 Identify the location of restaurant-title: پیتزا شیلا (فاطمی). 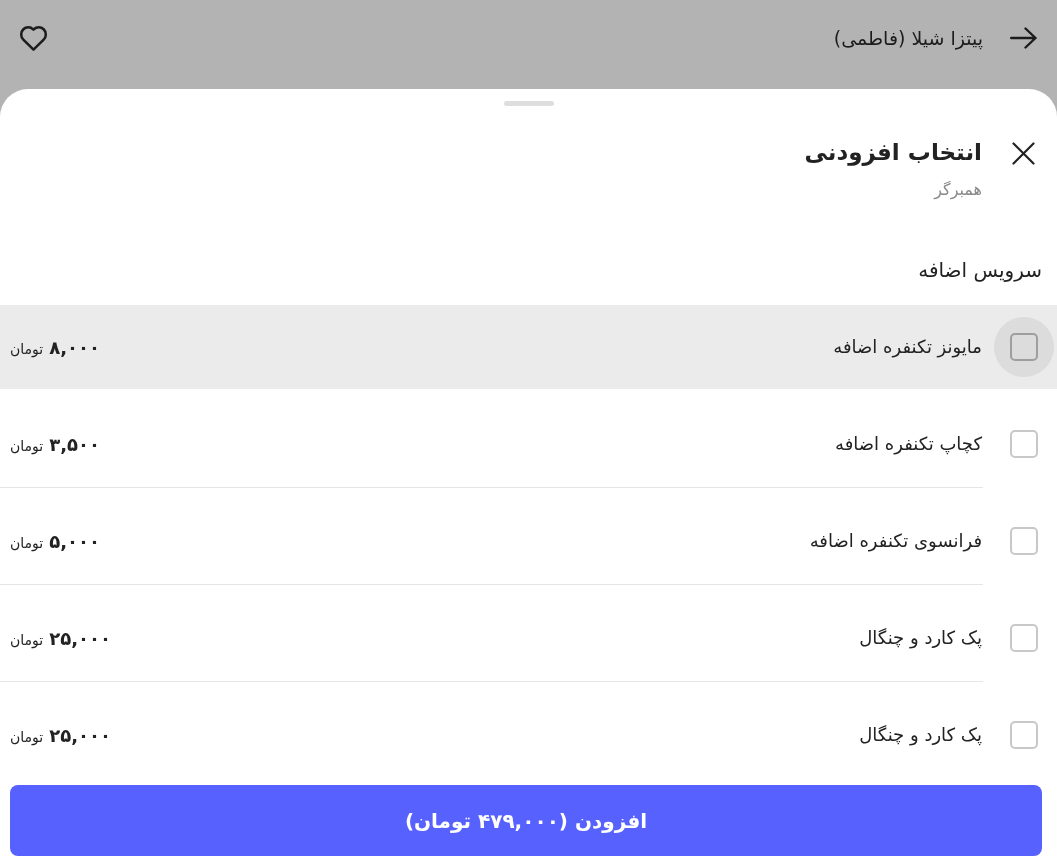
(908, 39).